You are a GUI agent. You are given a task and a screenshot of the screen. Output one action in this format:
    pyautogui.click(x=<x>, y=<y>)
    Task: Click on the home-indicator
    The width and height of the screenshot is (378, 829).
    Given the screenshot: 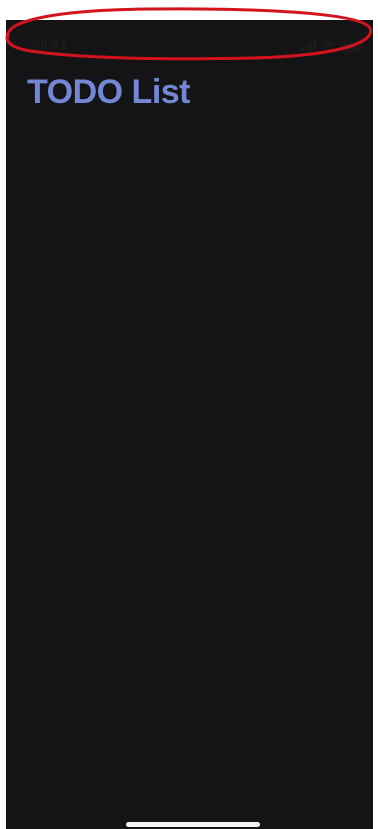 What is the action you would take?
    pyautogui.click(x=193, y=824)
    